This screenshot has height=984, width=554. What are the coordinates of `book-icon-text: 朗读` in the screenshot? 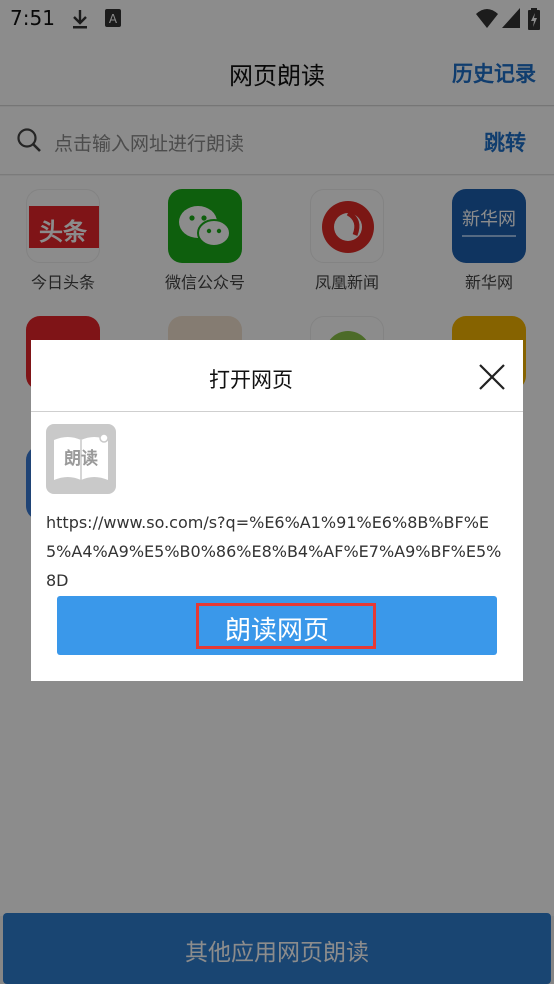 It's located at (81, 459).